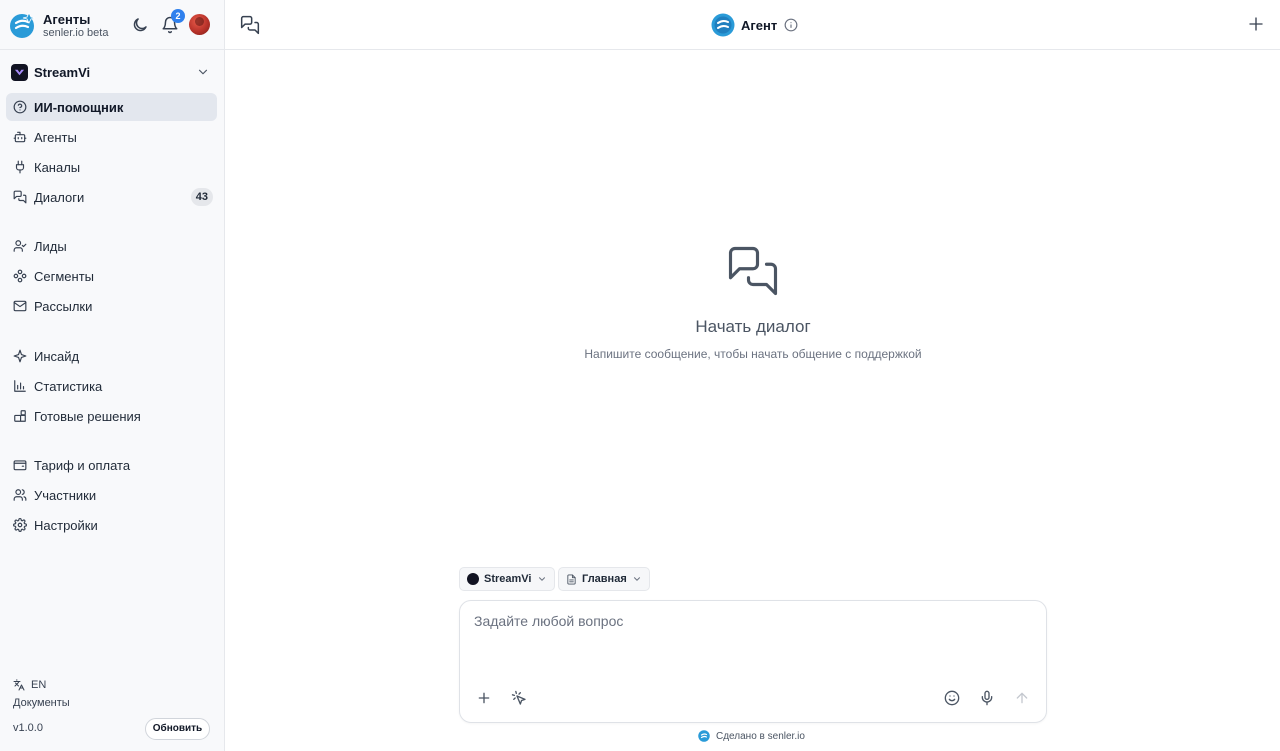  I want to click on dialogs-count-badge: 43, so click(201, 197).